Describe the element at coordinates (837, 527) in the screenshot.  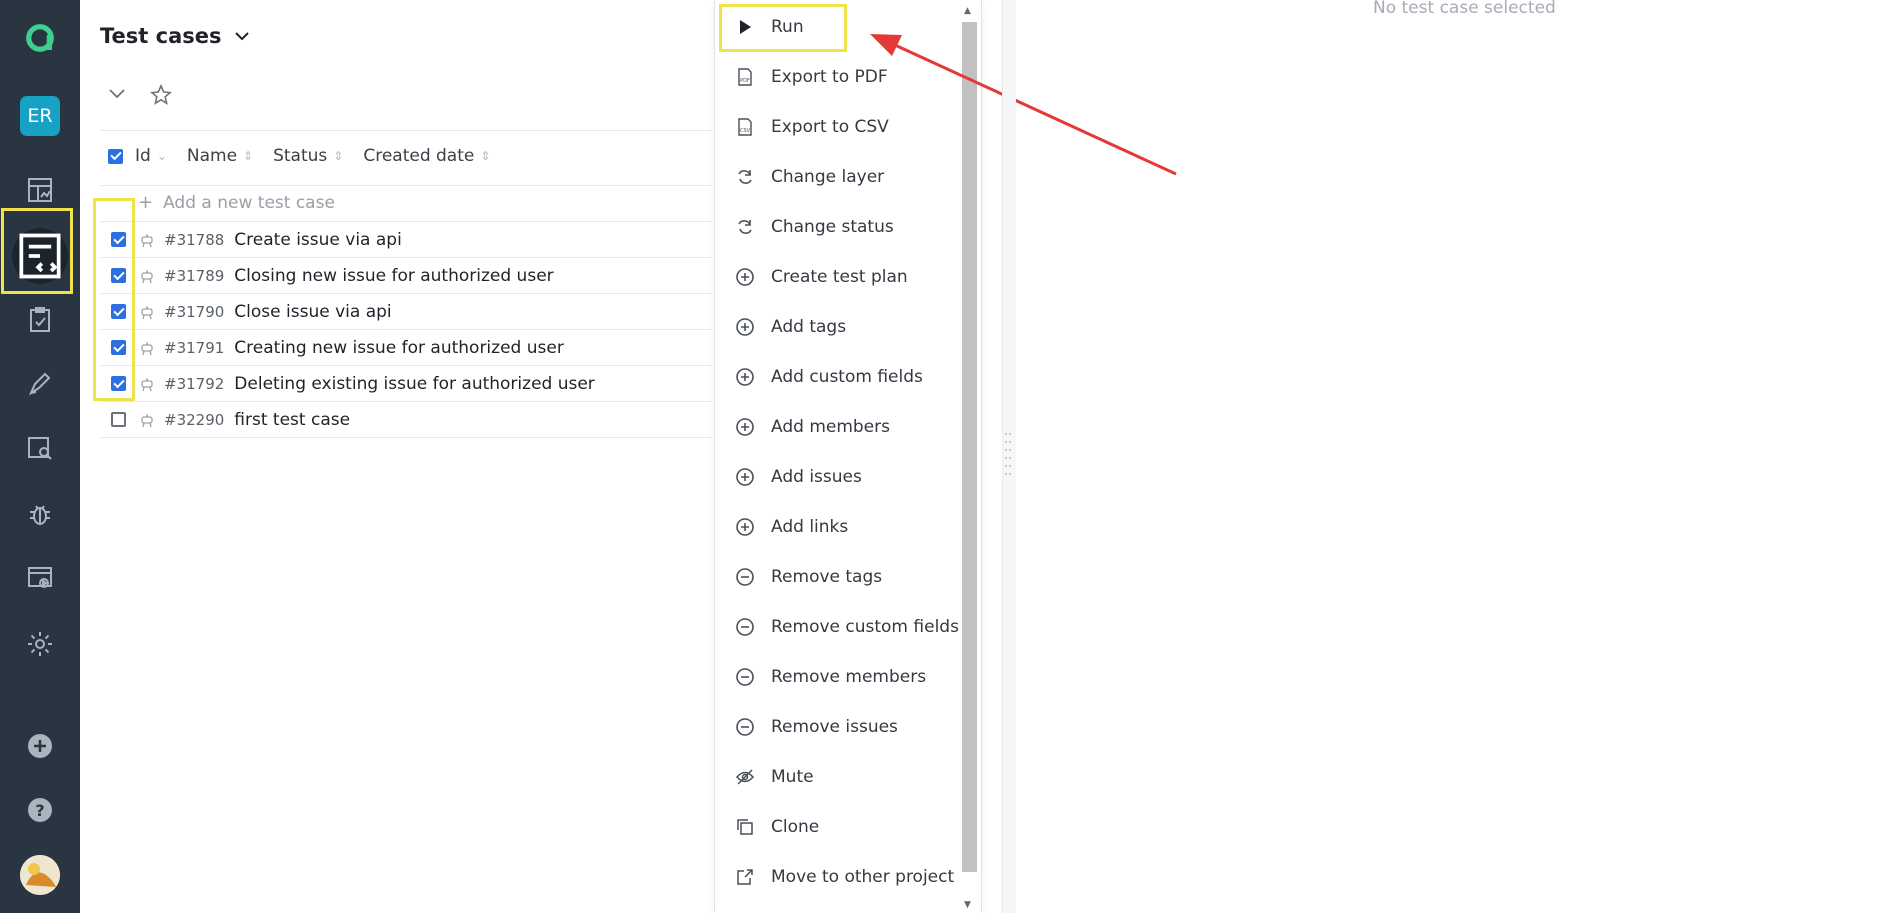
I see `menu-item-add-links: Add links` at that location.